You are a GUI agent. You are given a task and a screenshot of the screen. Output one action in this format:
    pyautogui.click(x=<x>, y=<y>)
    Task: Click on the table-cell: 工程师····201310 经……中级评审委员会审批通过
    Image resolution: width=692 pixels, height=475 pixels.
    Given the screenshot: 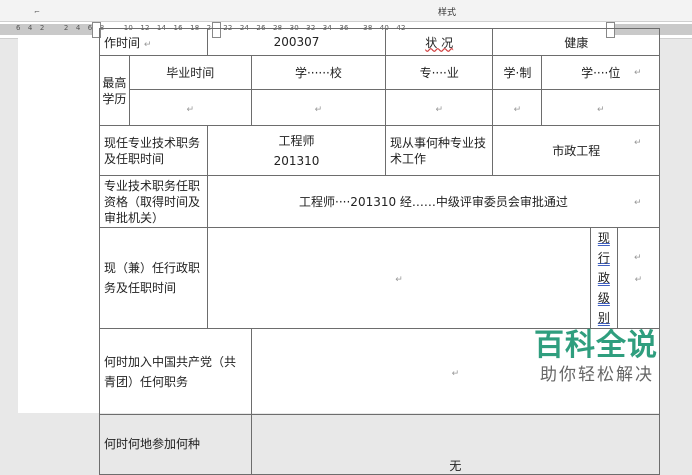 What is the action you would take?
    pyautogui.click(x=433, y=201)
    